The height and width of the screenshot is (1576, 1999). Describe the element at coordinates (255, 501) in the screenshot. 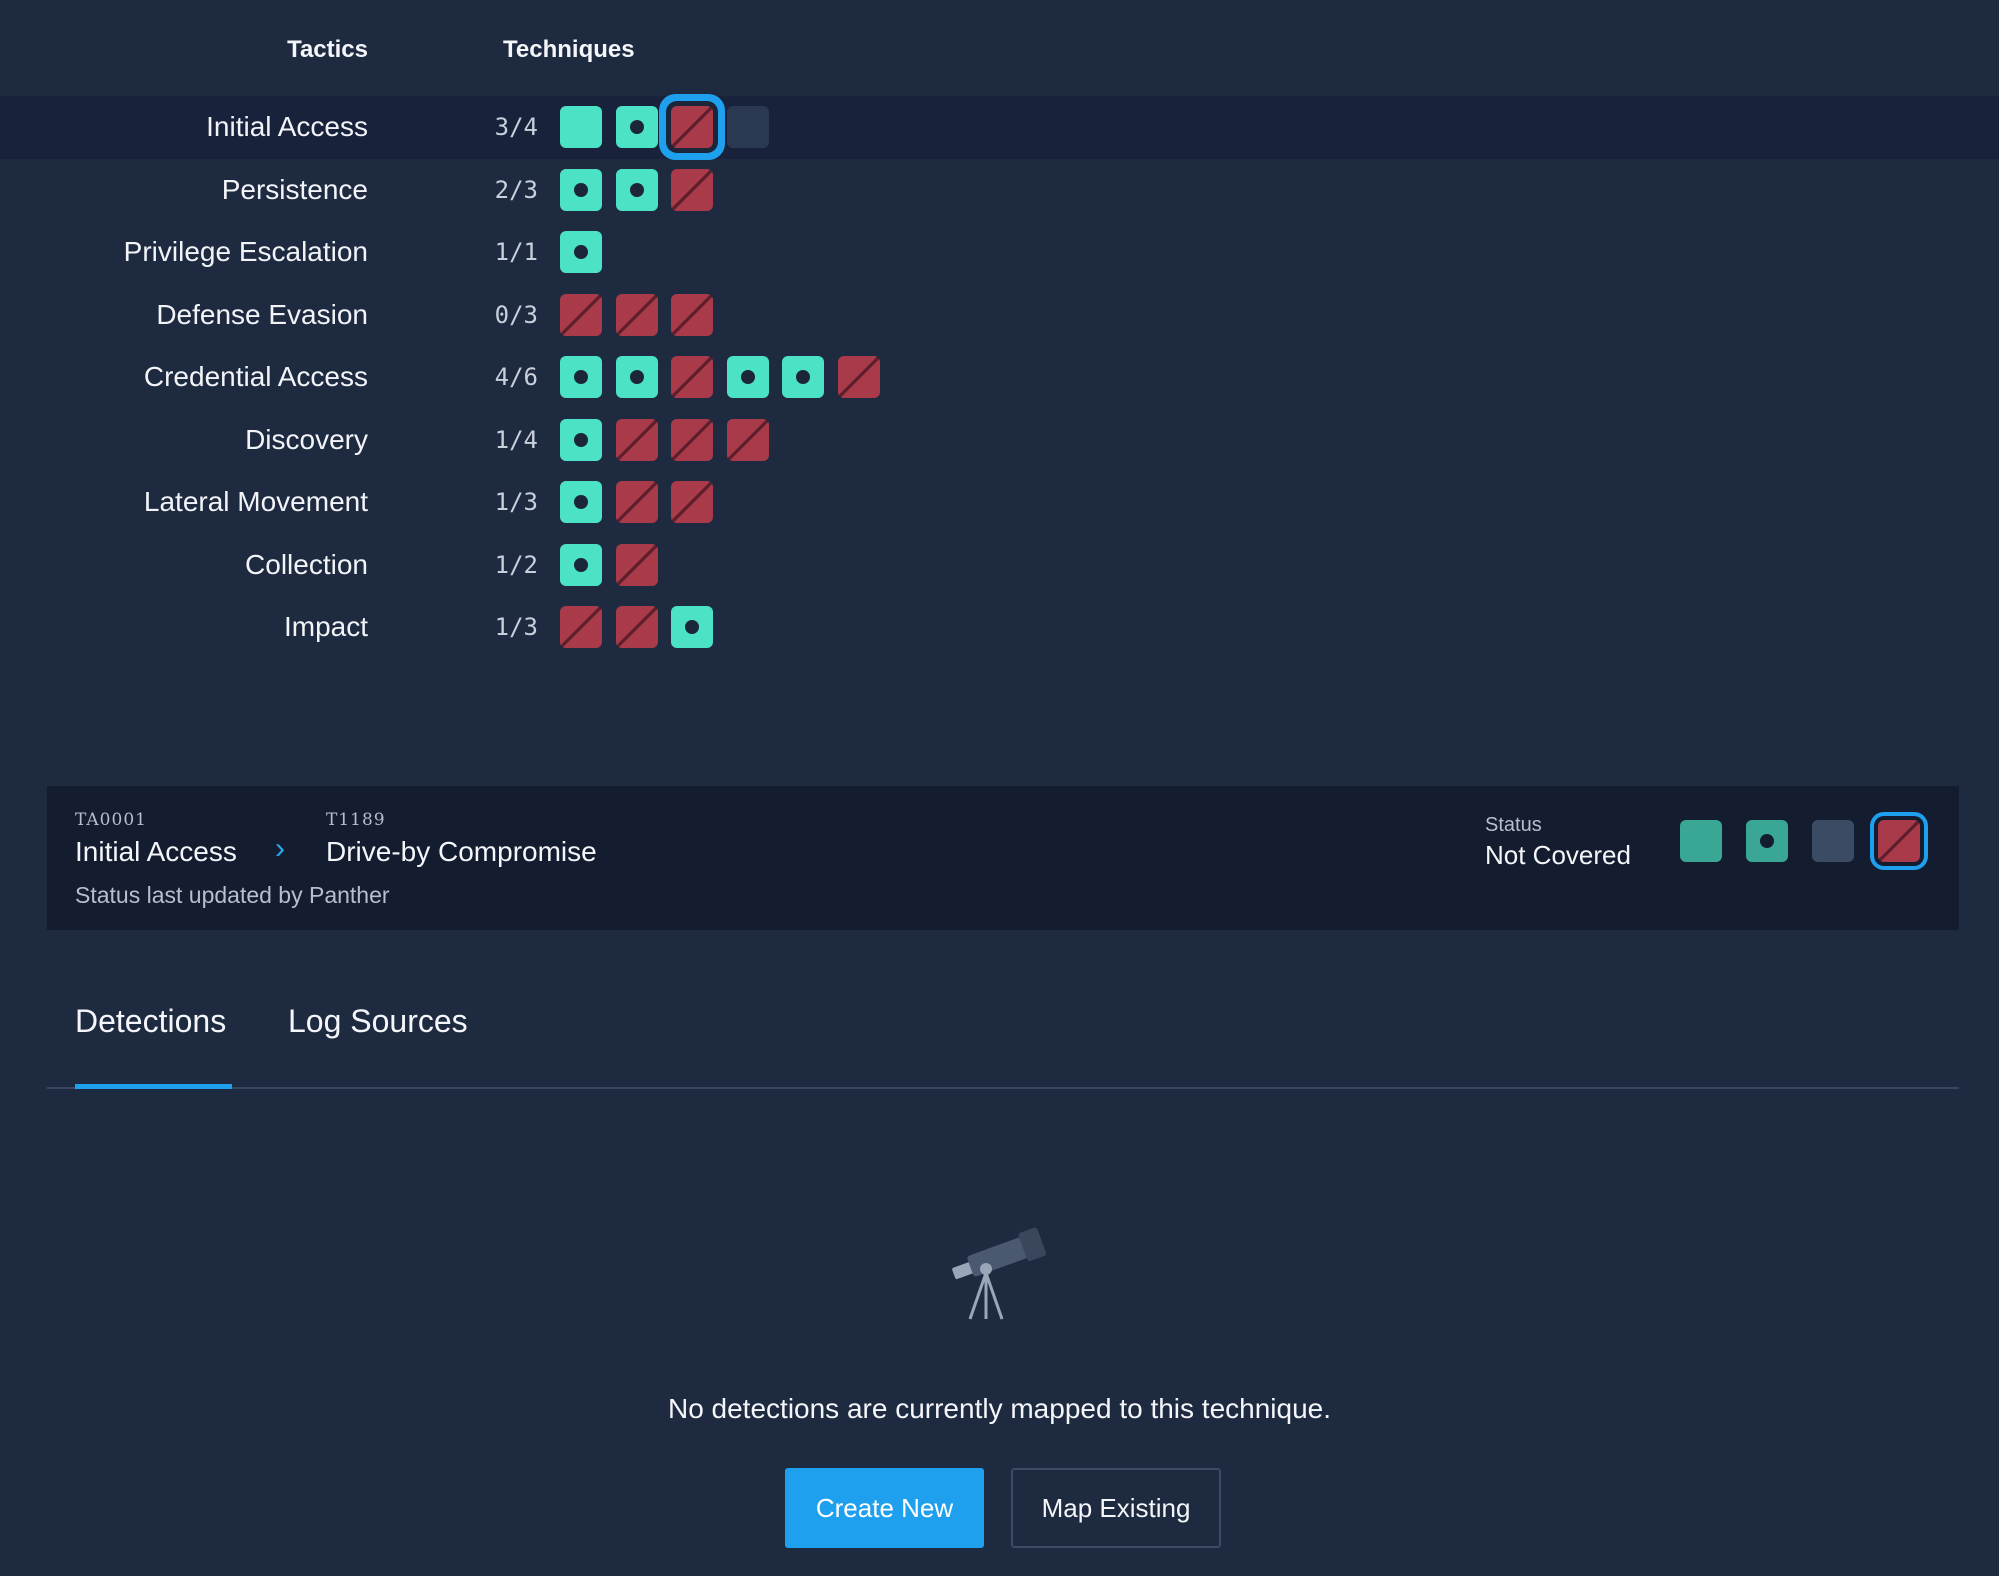

I see `tactic-name: Lateral Movement` at that location.